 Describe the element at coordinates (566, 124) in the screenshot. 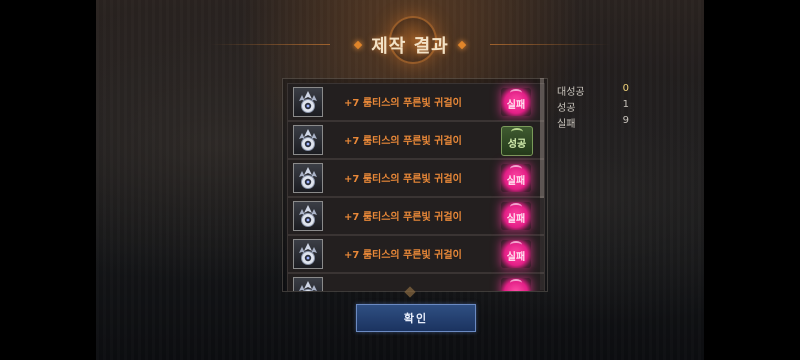

I see `stat-label: 실패` at that location.